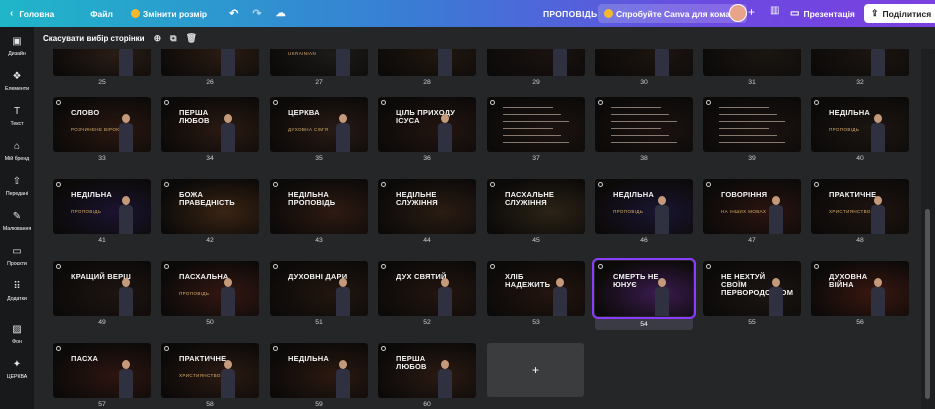 Image resolution: width=935 pixels, height=409 pixels. I want to click on sidebar-item-8: ▨ Фон, so click(17, 334).